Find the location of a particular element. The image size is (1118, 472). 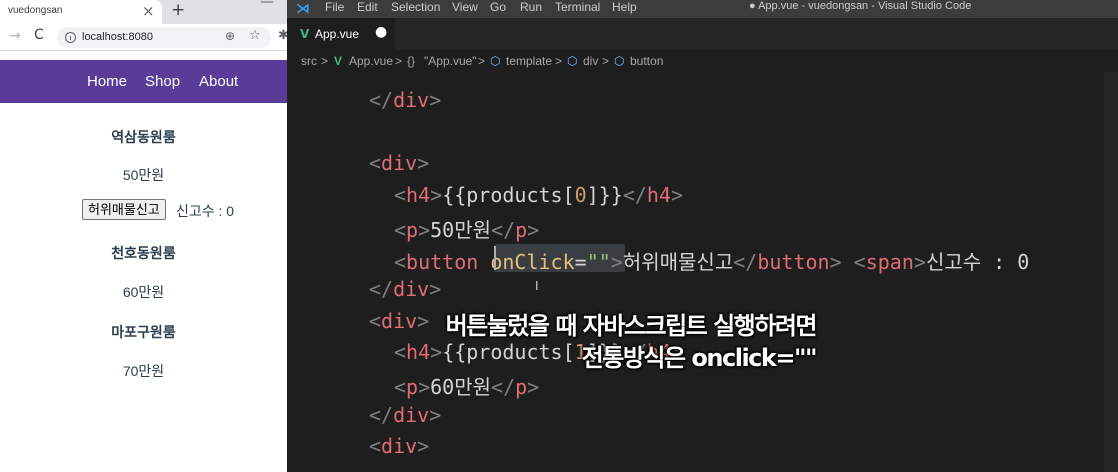

browser-tab-title: vuedongsan is located at coordinates (35, 10).